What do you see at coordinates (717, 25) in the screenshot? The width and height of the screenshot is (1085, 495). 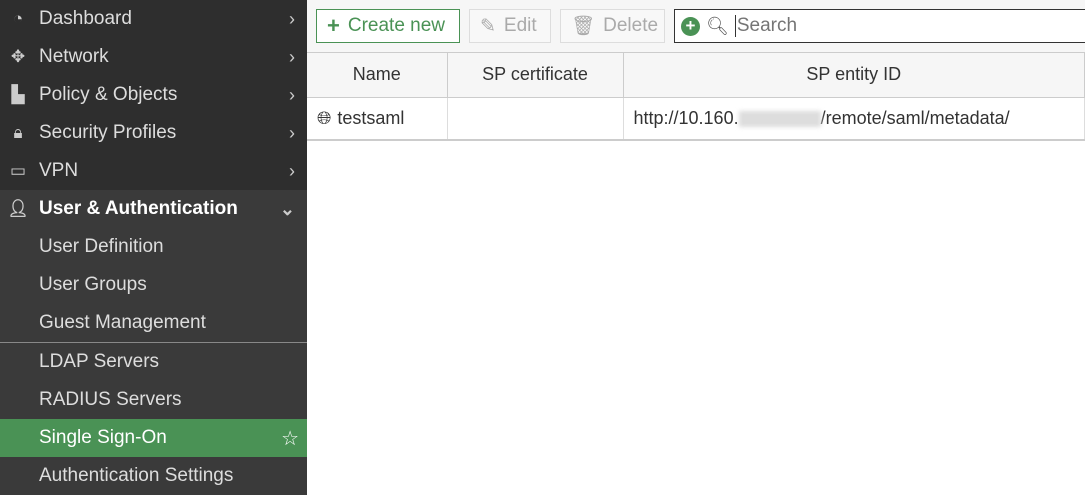 I see `search-icon: 🔍︎` at bounding box center [717, 25].